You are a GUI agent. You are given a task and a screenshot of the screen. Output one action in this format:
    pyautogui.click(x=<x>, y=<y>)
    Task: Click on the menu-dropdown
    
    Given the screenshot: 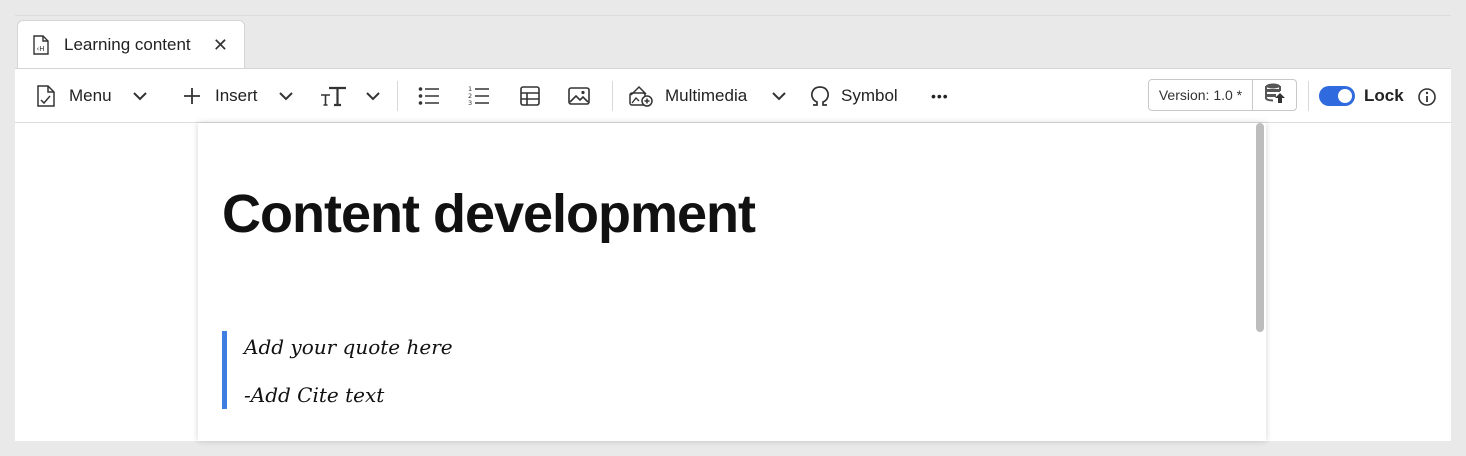 What is the action you would take?
    pyautogui.click(x=140, y=96)
    